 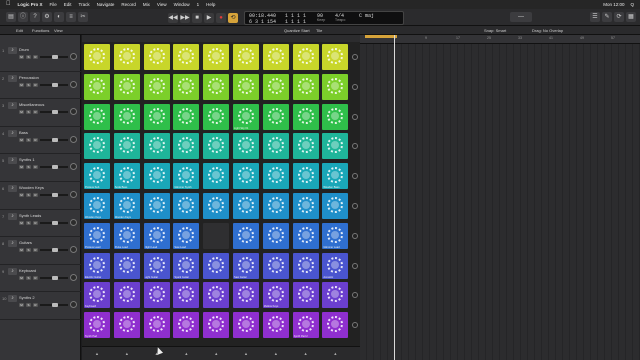 What do you see at coordinates (31, 187) in the screenshot?
I see `track-name: Wooden Keys` at bounding box center [31, 187].